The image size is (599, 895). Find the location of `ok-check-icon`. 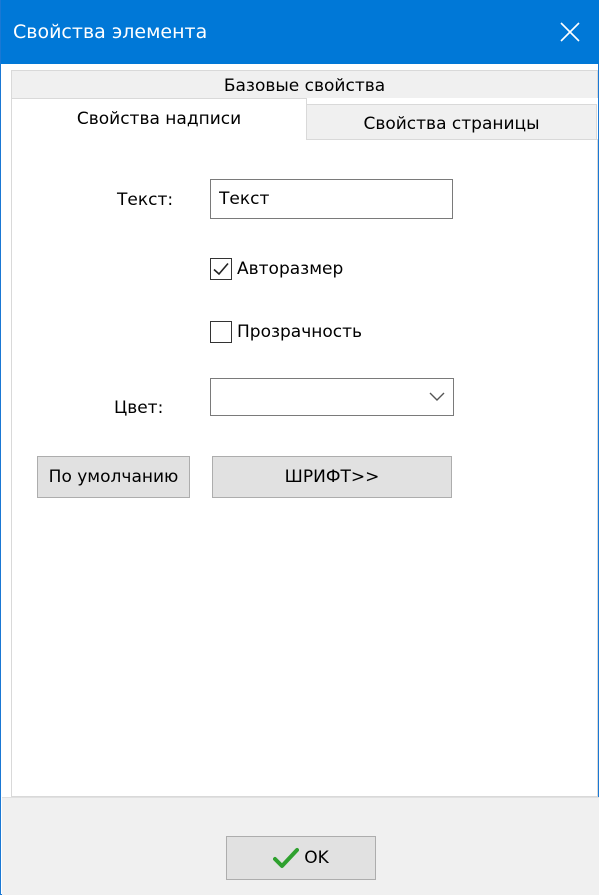

ok-check-icon is located at coordinates (286, 858).